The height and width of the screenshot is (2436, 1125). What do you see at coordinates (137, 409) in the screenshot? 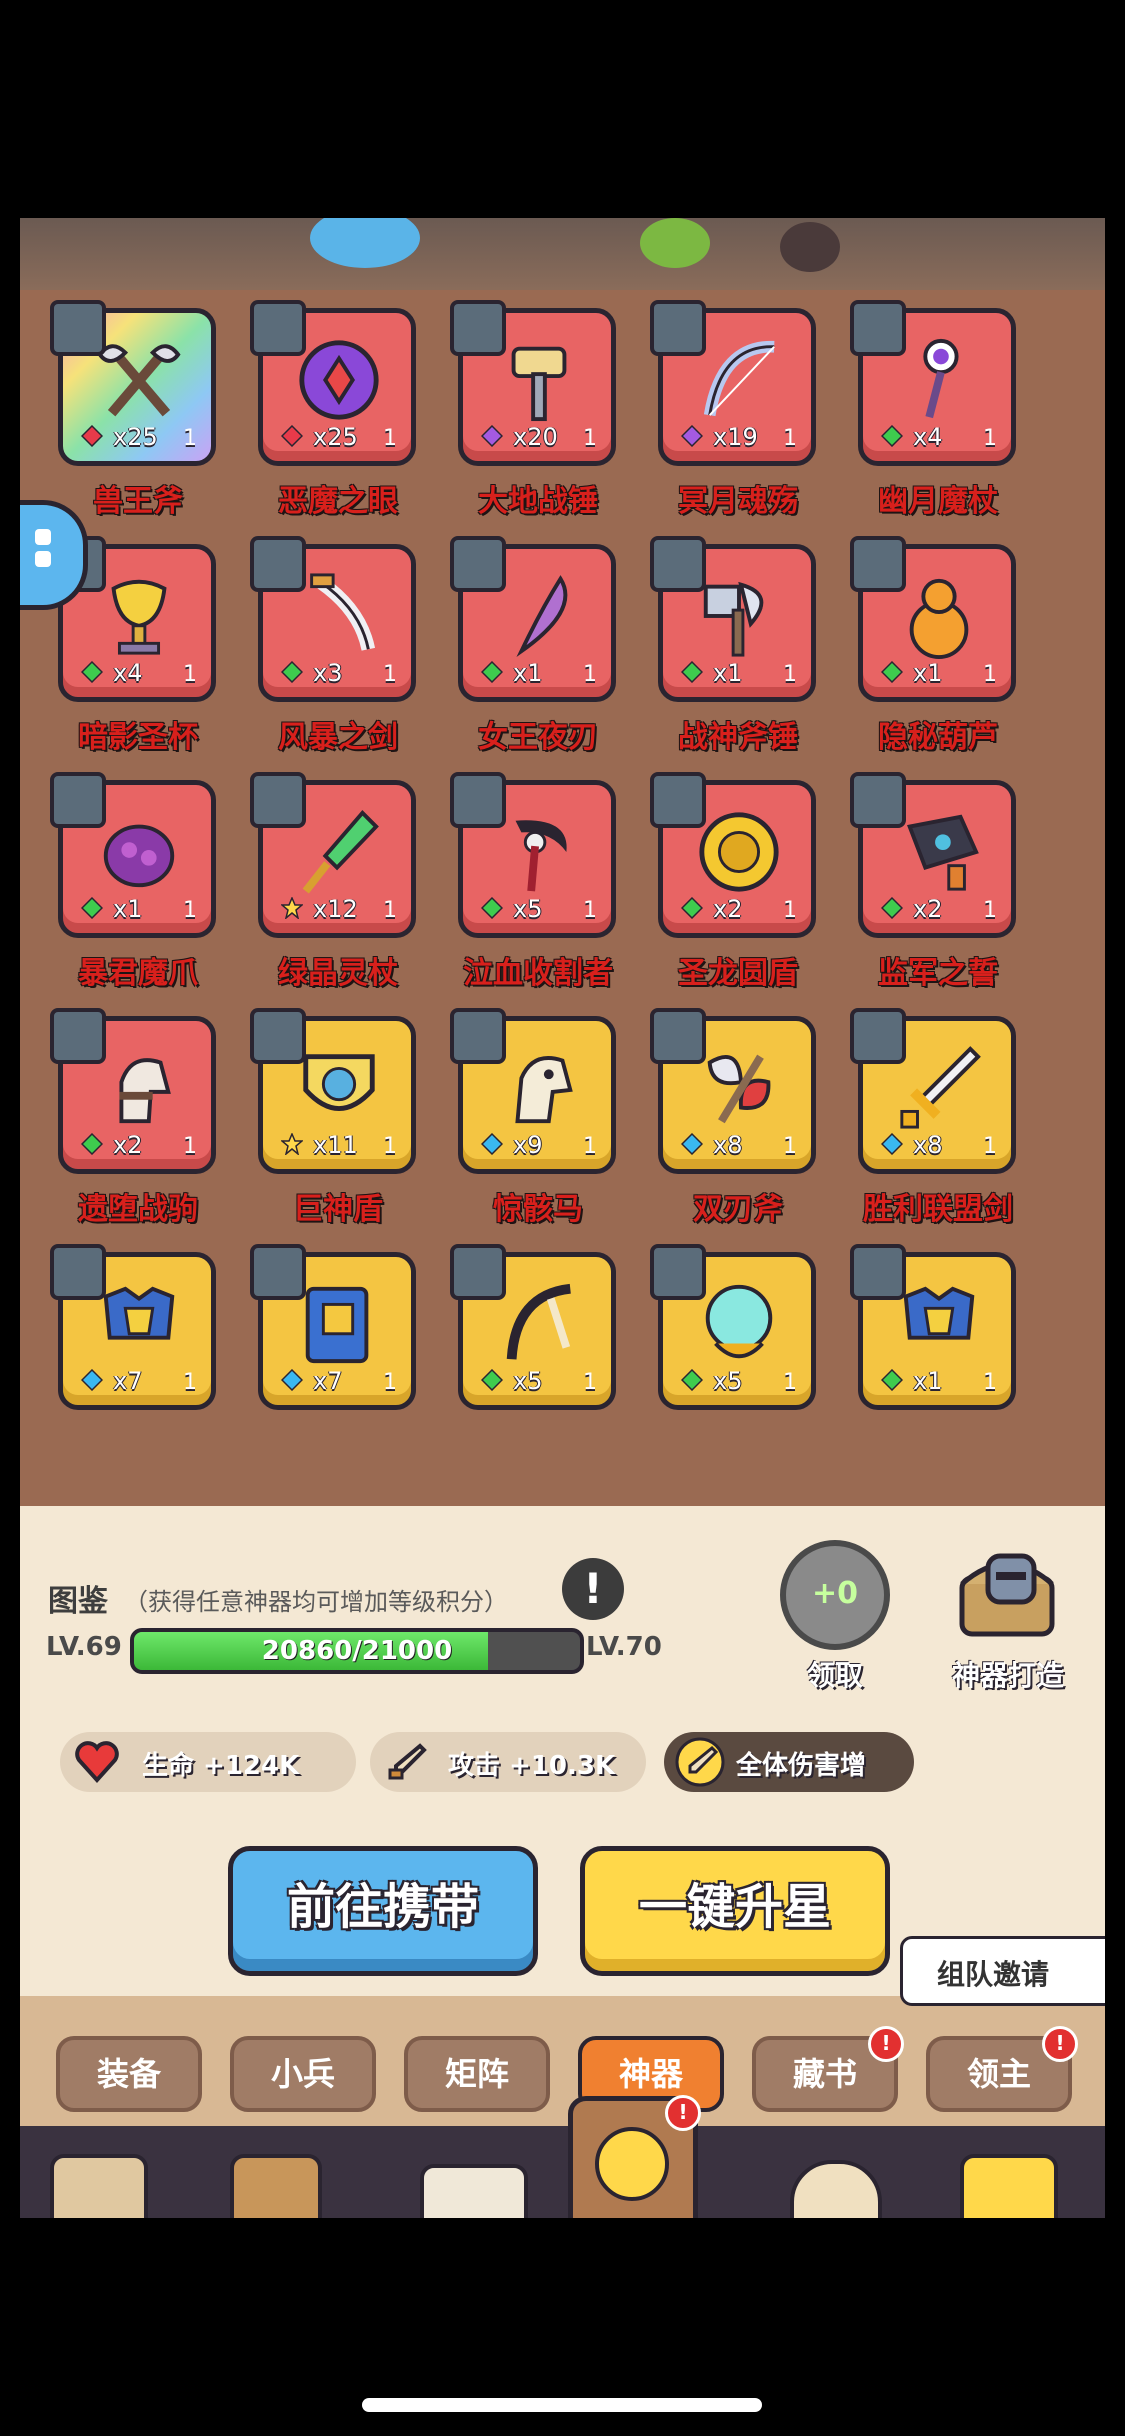
I see `artifact-item: x25 1 兽王斧` at bounding box center [137, 409].